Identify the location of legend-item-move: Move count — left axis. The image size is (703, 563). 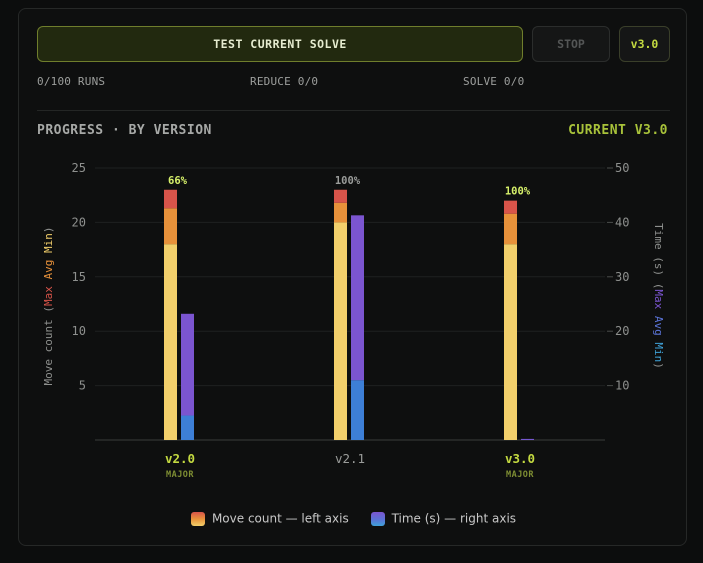
(269, 518).